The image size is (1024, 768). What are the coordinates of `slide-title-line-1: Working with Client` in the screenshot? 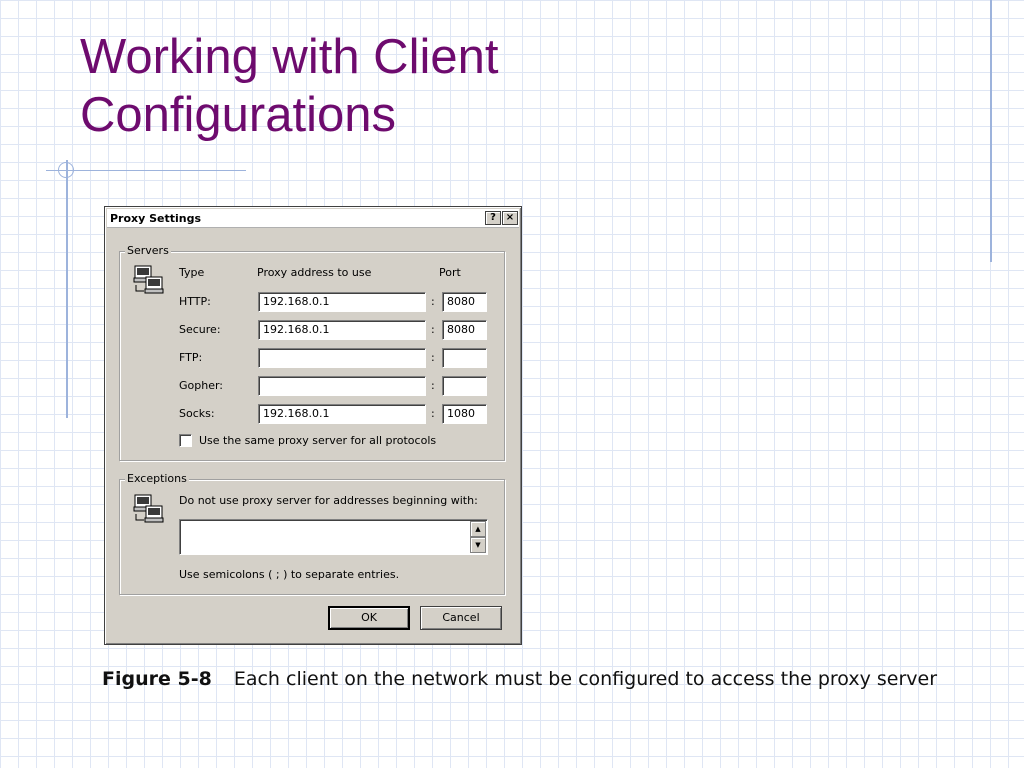 It's located at (289, 57).